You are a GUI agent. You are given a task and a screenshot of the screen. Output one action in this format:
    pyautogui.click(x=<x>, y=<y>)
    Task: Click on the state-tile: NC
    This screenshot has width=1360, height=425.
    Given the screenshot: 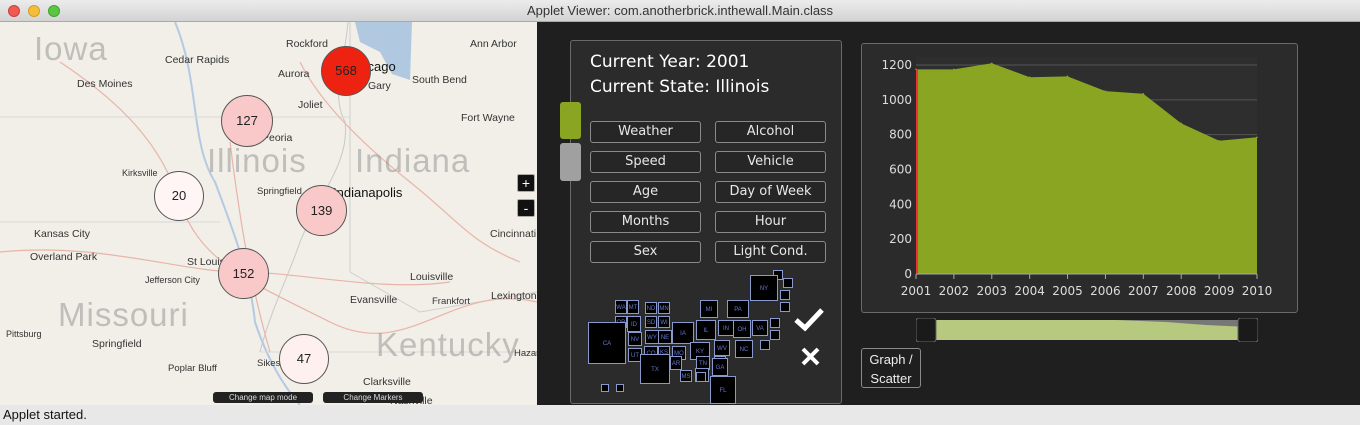 What is the action you would take?
    pyautogui.click(x=744, y=349)
    